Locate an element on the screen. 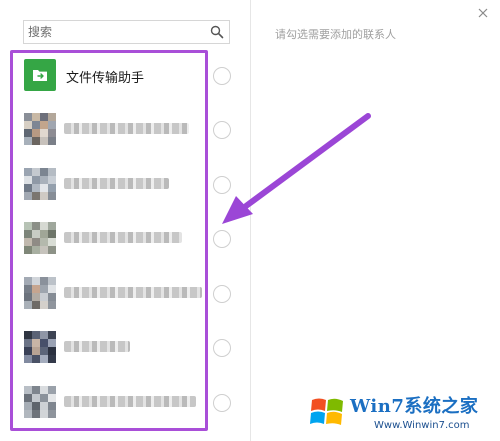  windows-logo is located at coordinates (326, 411).